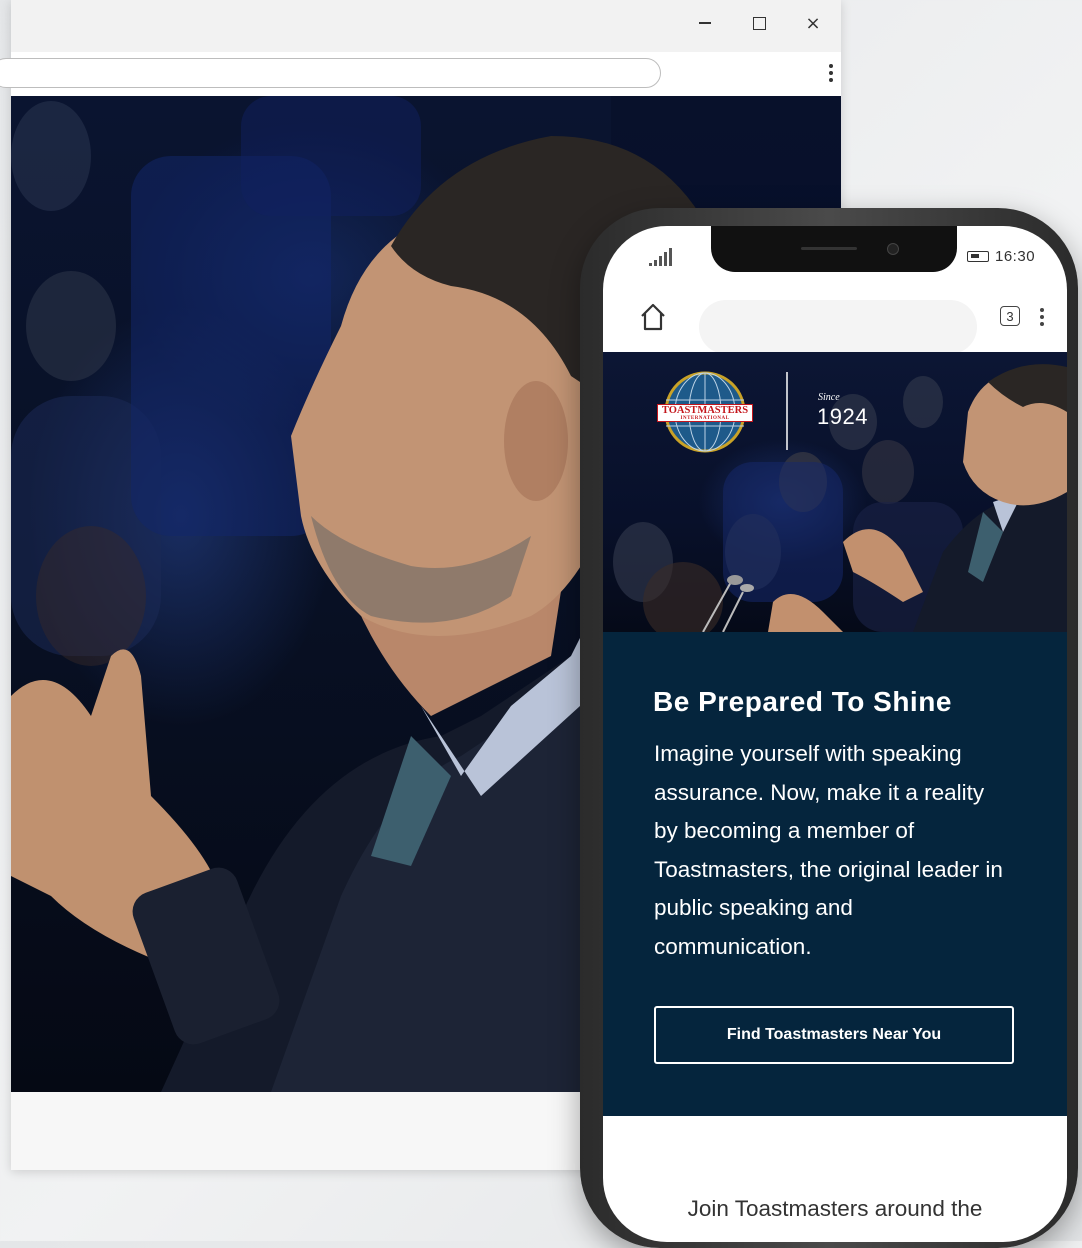 This screenshot has width=1082, height=1248. What do you see at coordinates (842, 416) in the screenshot?
I see `founding-year: 1924` at bounding box center [842, 416].